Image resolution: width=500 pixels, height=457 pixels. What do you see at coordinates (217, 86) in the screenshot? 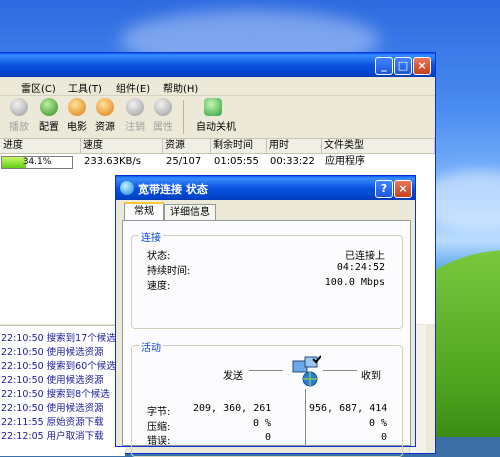
I see `menu-bar: 雷区(C) 工具(T) 组件(E) 帮助(H)` at bounding box center [217, 86].